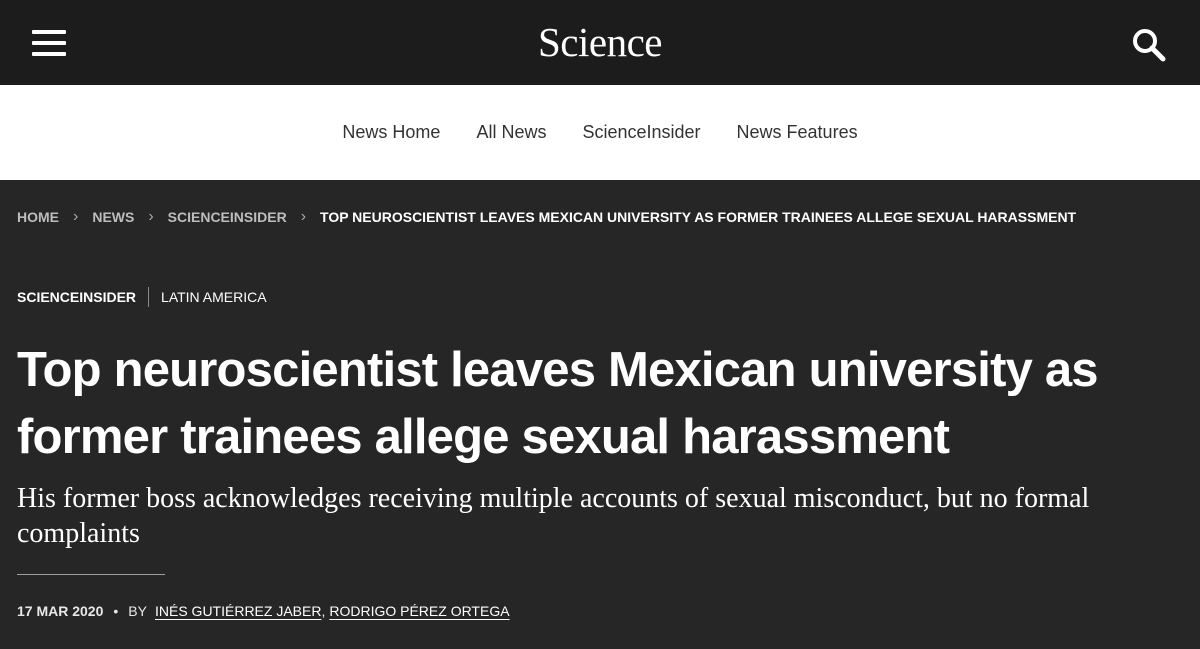  I want to click on top-bar: Science, so click(600, 42).